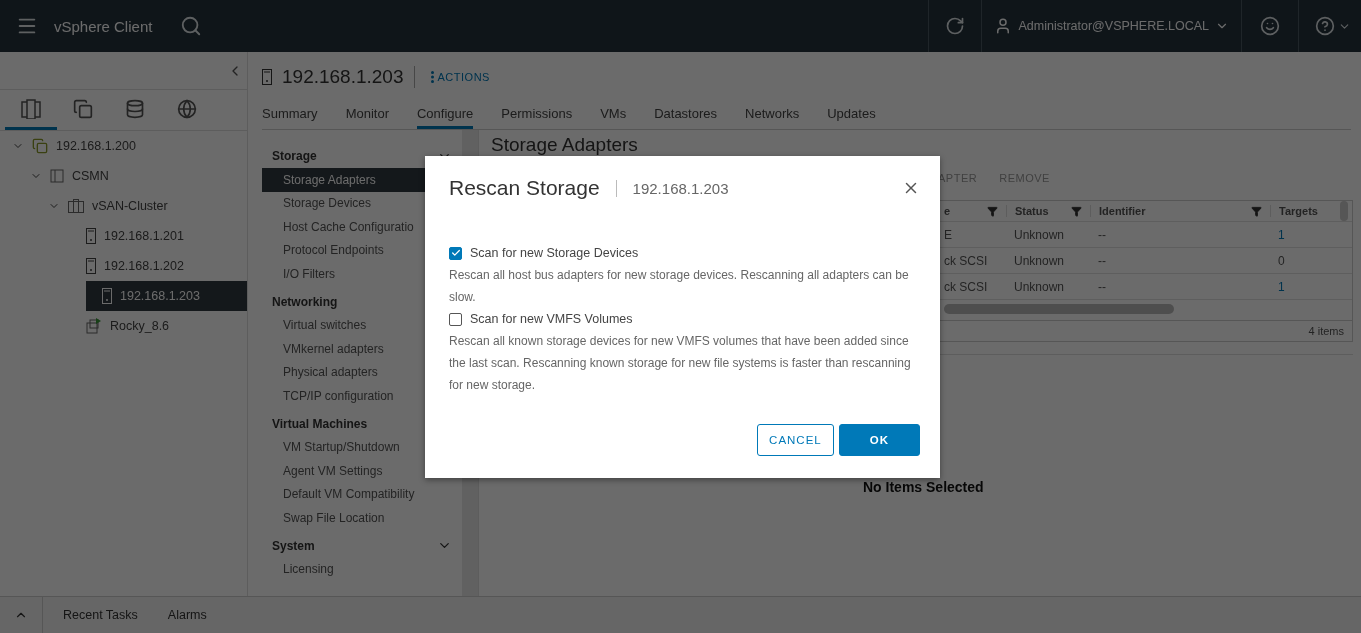  I want to click on nav-item: Swap File Location, so click(362, 518).